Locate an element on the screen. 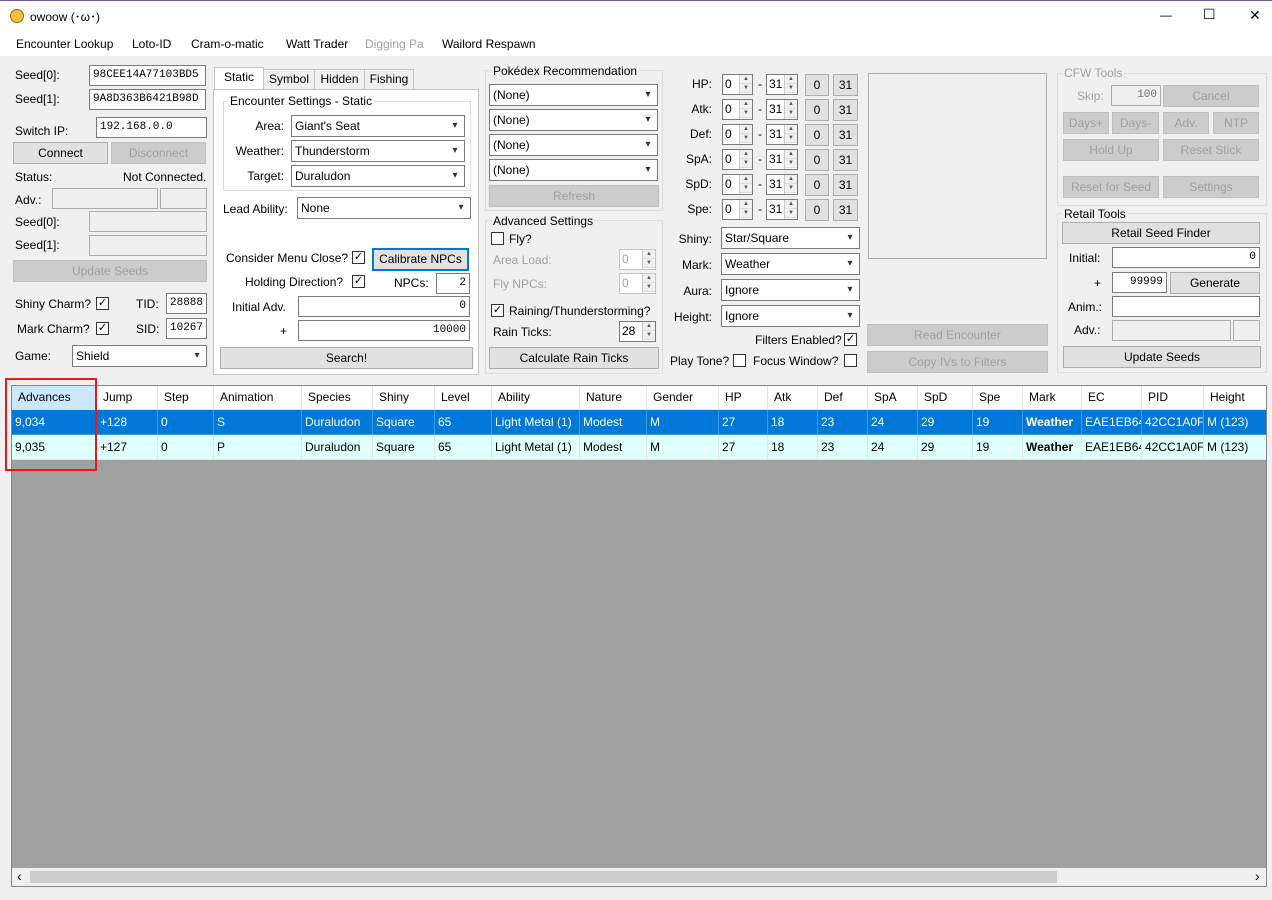  search-button: Search! is located at coordinates (346, 358).